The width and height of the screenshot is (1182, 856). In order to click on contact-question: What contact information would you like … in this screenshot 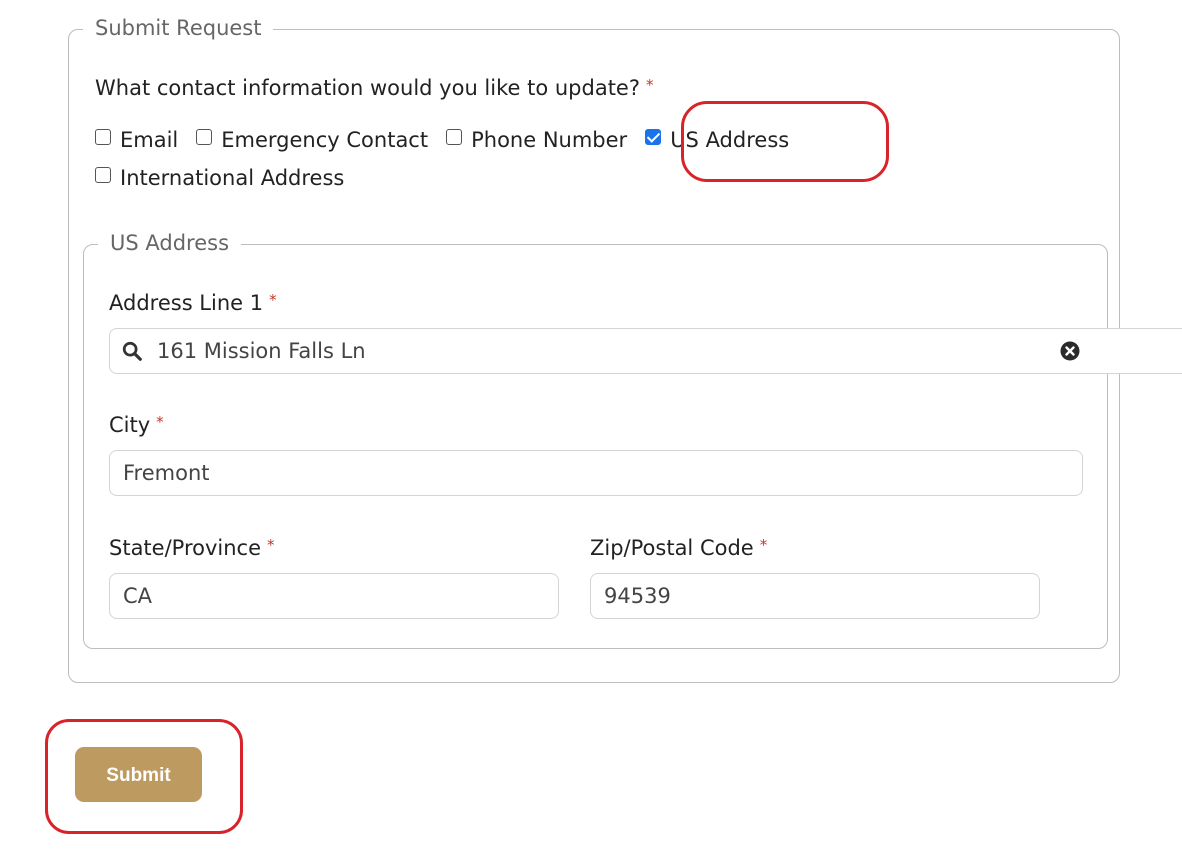, I will do `click(374, 88)`.